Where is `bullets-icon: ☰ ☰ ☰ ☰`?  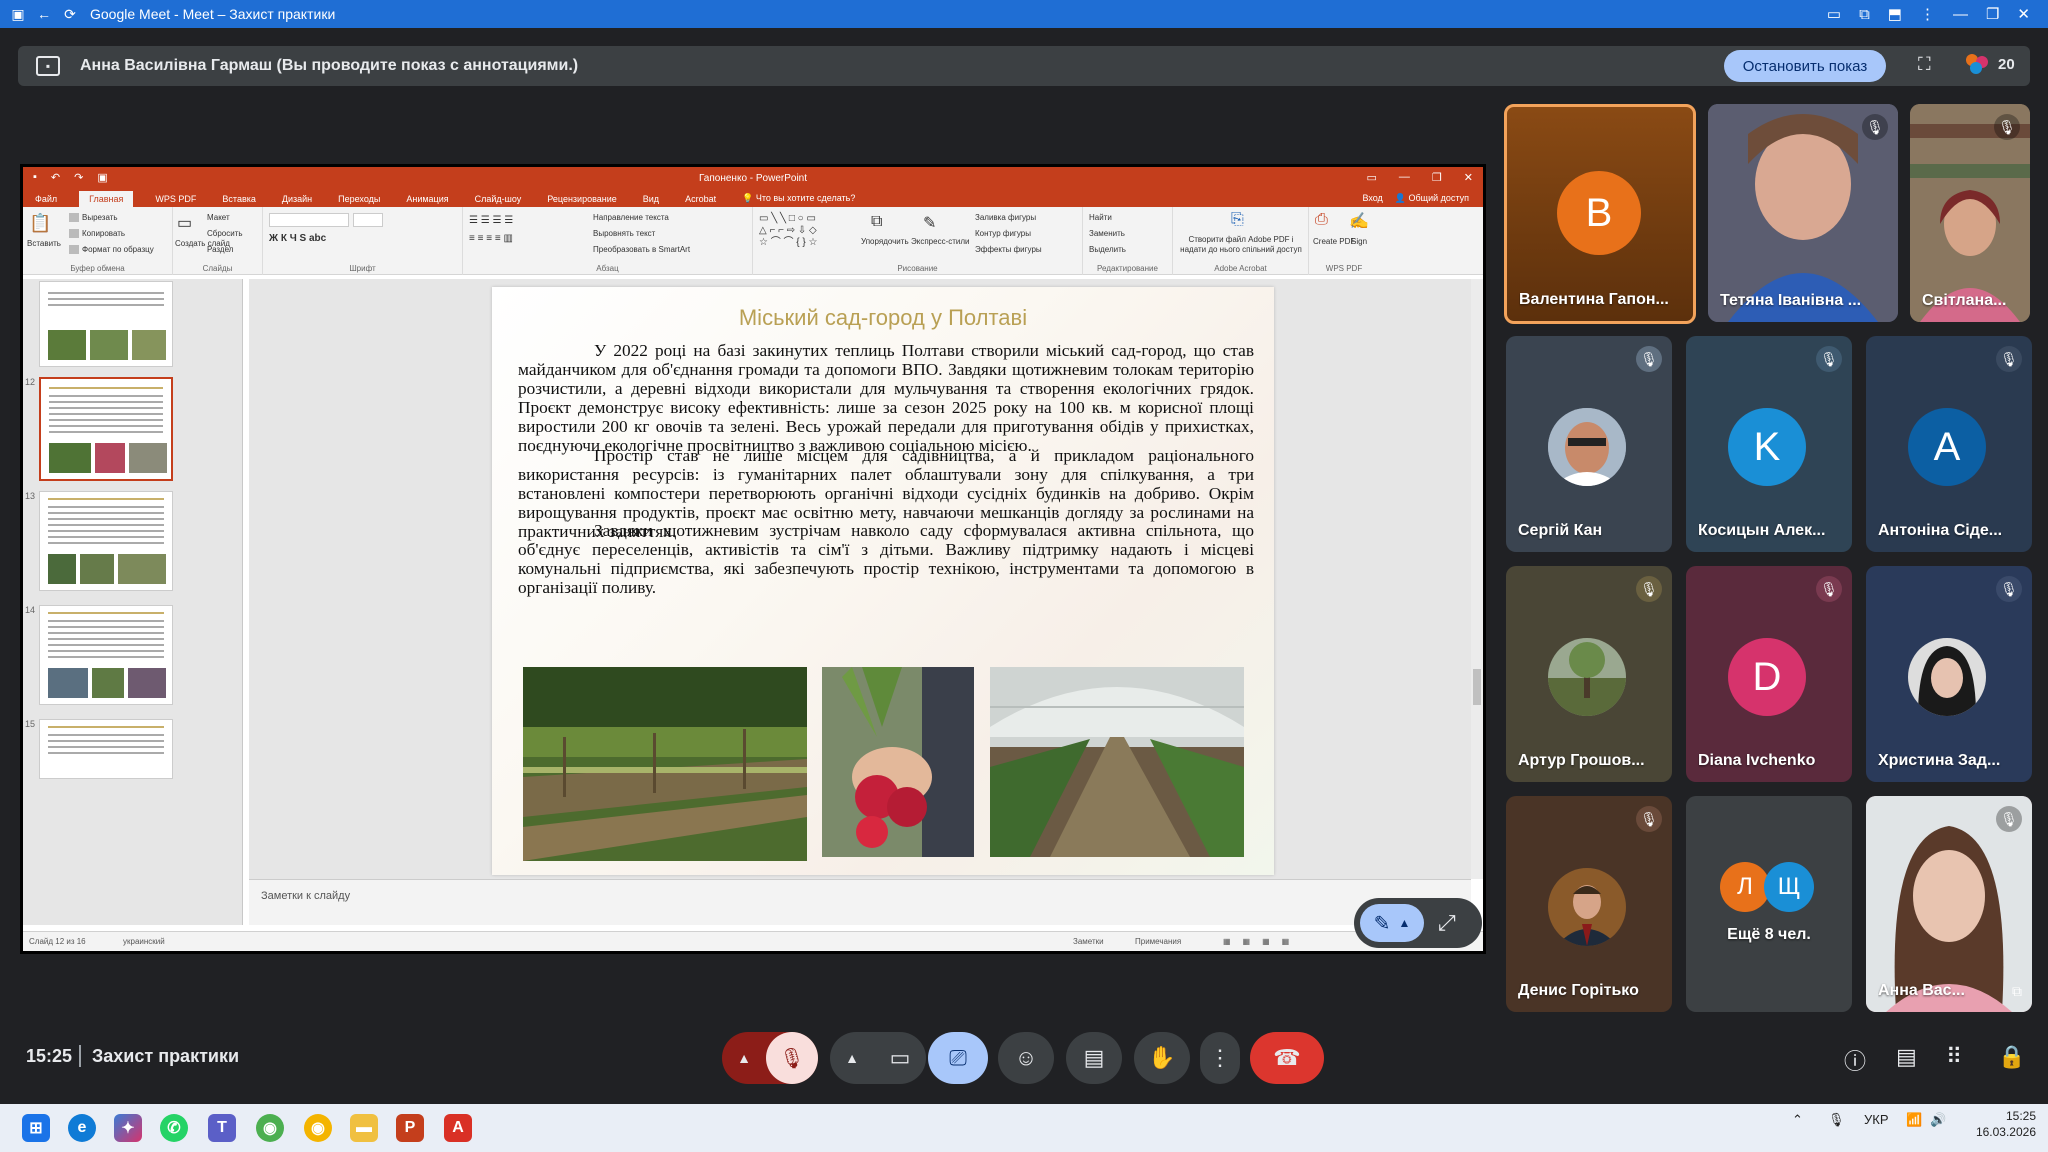
bullets-icon: ☰ ☰ ☰ ☰ is located at coordinates (491, 220).